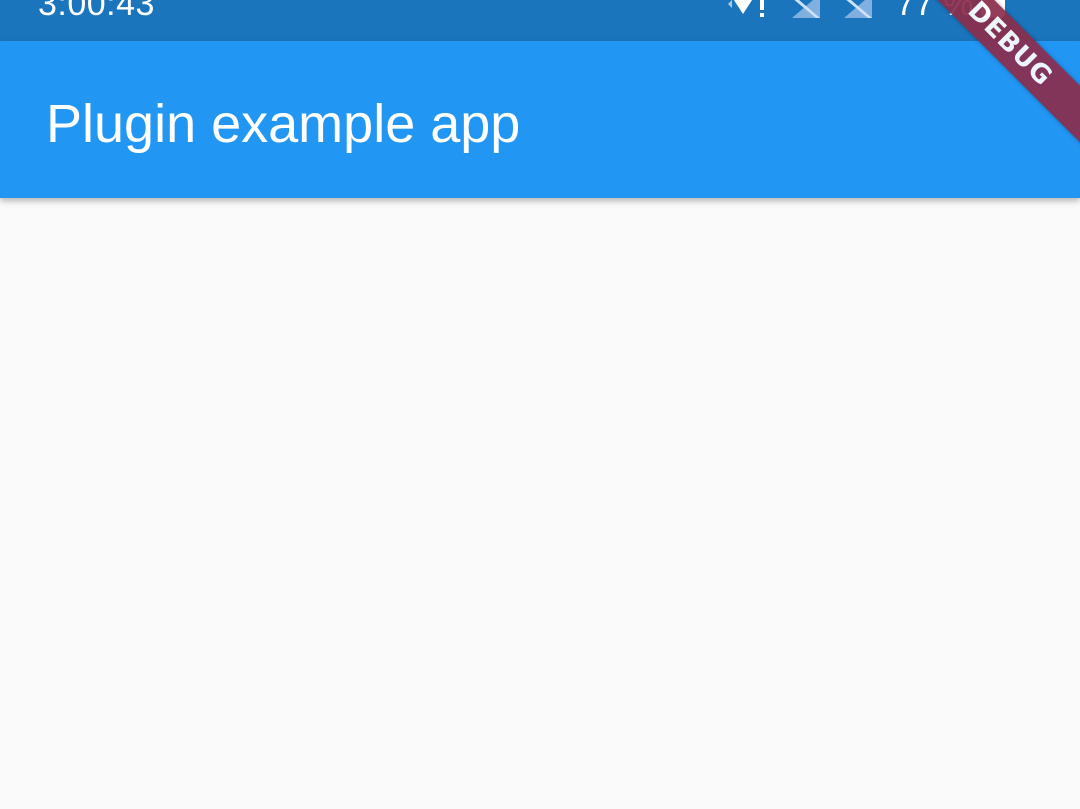 This screenshot has width=1080, height=809. What do you see at coordinates (283, 124) in the screenshot?
I see `app-title: Plugin example app` at bounding box center [283, 124].